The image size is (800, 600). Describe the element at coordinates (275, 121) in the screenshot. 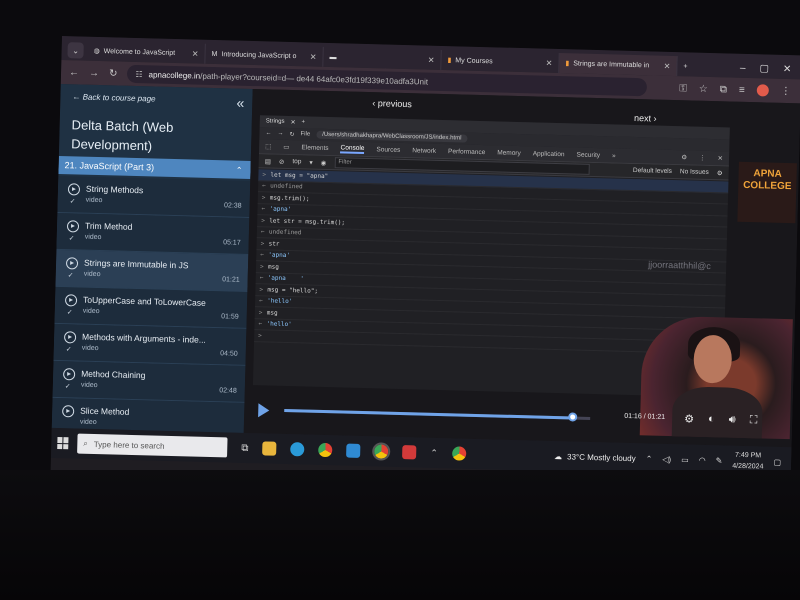

I see `devtools-tab-title: Strings` at that location.